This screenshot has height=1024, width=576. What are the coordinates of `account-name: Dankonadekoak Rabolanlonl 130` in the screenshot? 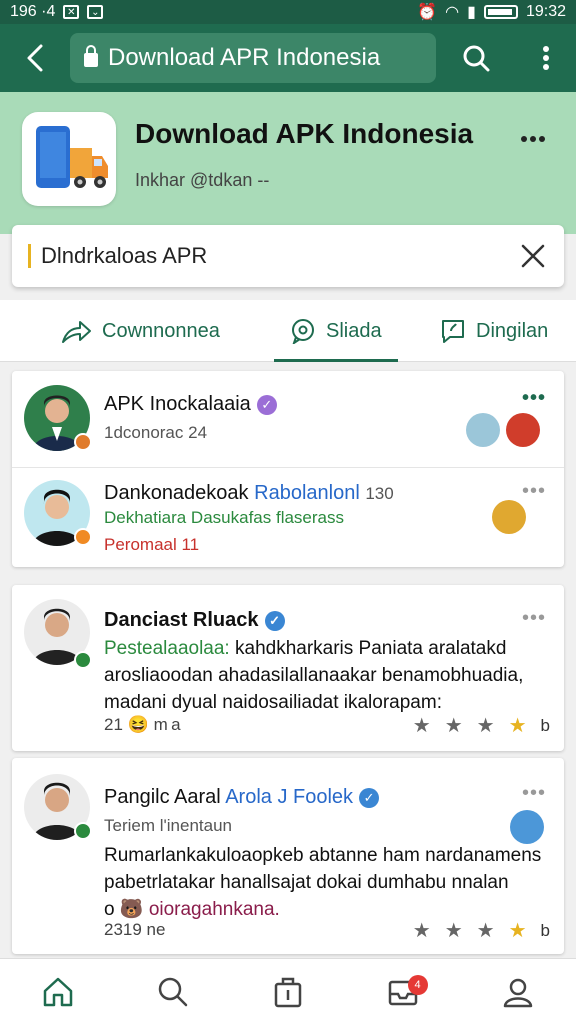 It's located at (249, 493).